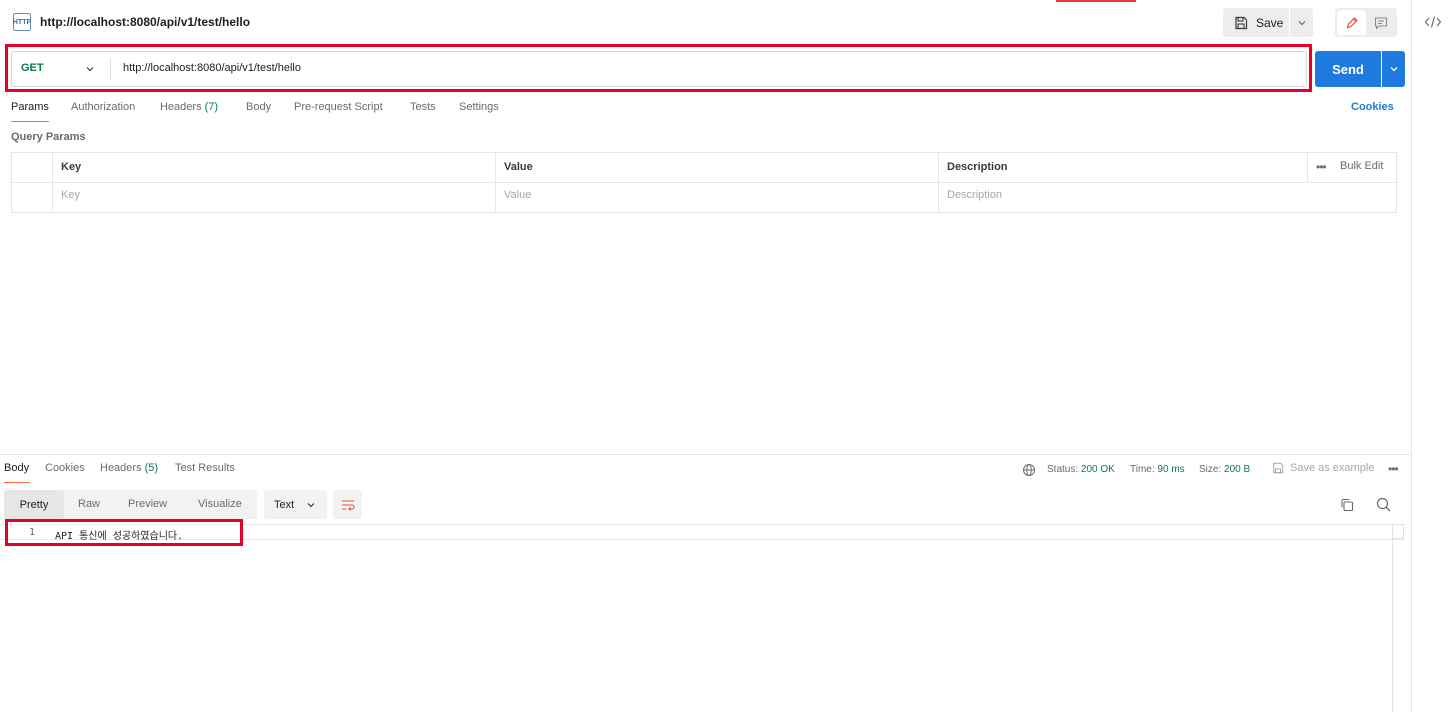 This screenshot has width=1449, height=712. Describe the element at coordinates (1383, 504) in the screenshot. I see `search-icon` at that location.